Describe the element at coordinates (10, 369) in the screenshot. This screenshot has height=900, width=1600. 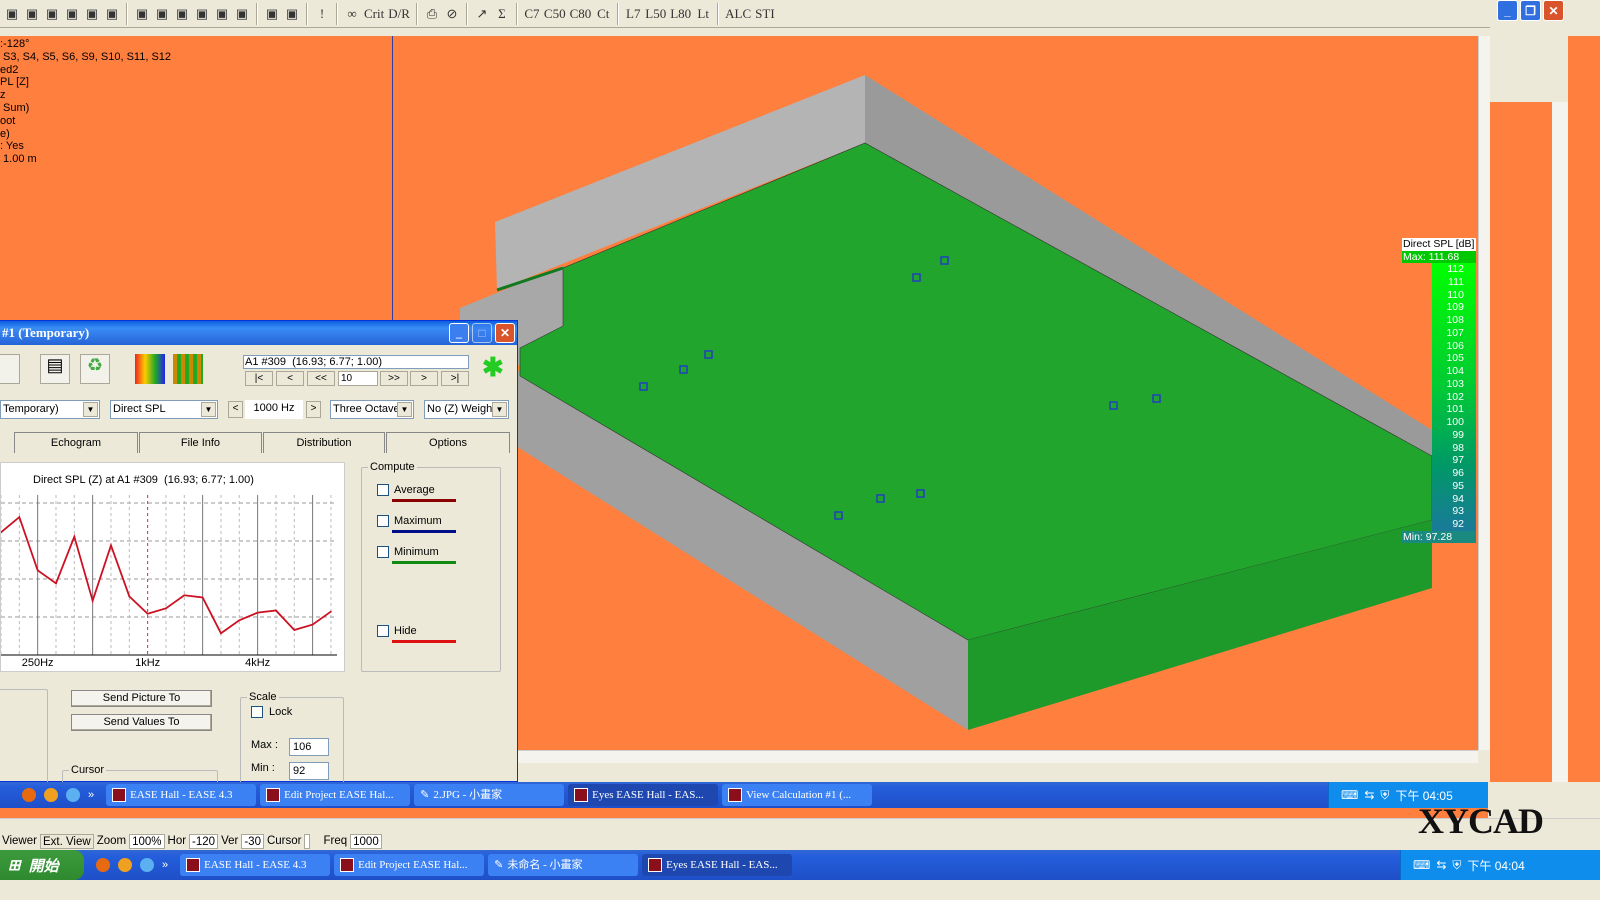
I see `save-icon` at that location.